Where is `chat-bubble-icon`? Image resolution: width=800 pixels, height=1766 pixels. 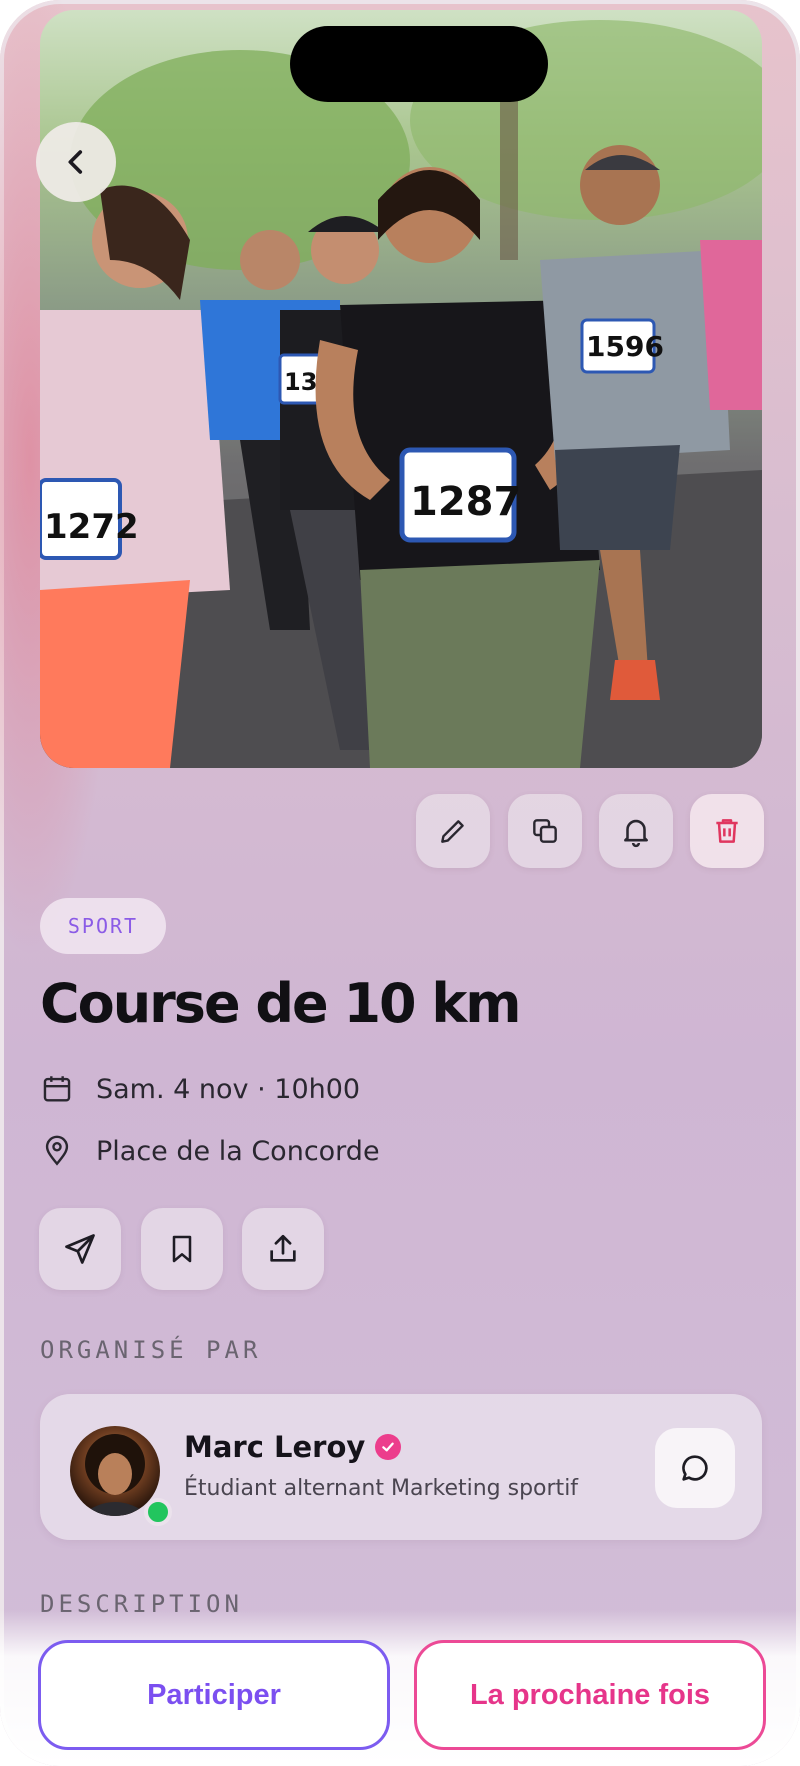
chat-bubble-icon is located at coordinates (695, 1468).